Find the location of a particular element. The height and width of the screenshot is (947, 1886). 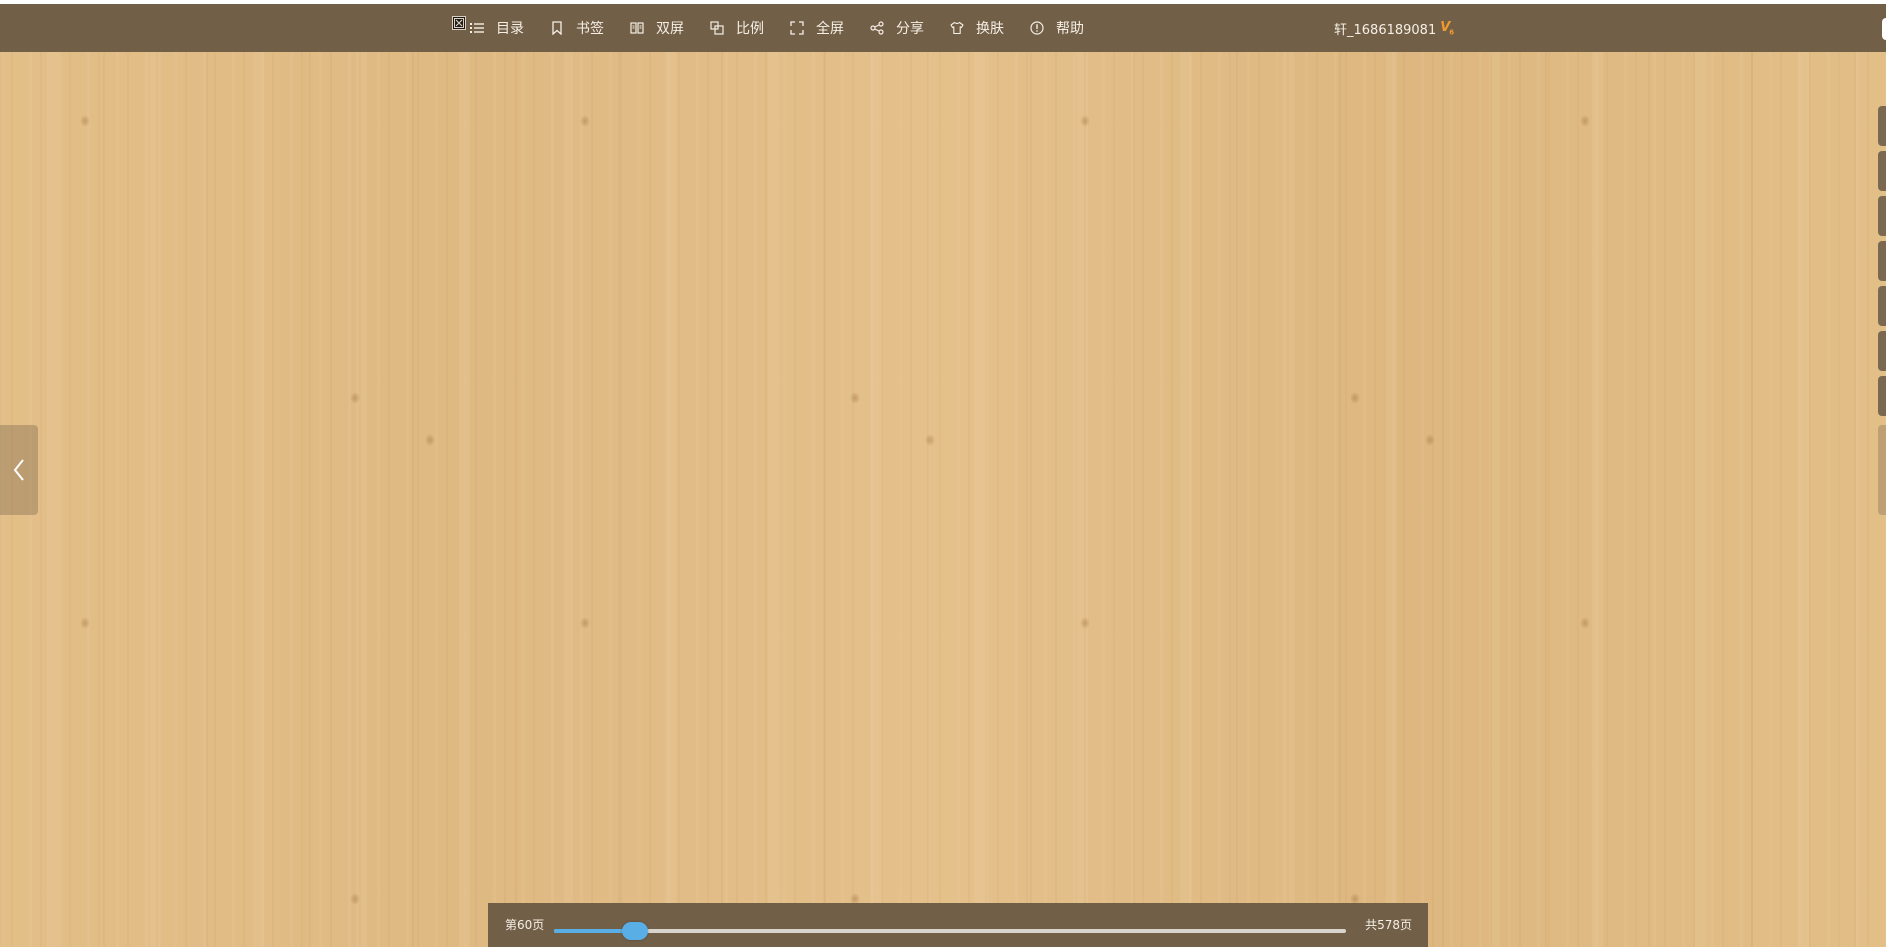

shirt-icon is located at coordinates (957, 28).